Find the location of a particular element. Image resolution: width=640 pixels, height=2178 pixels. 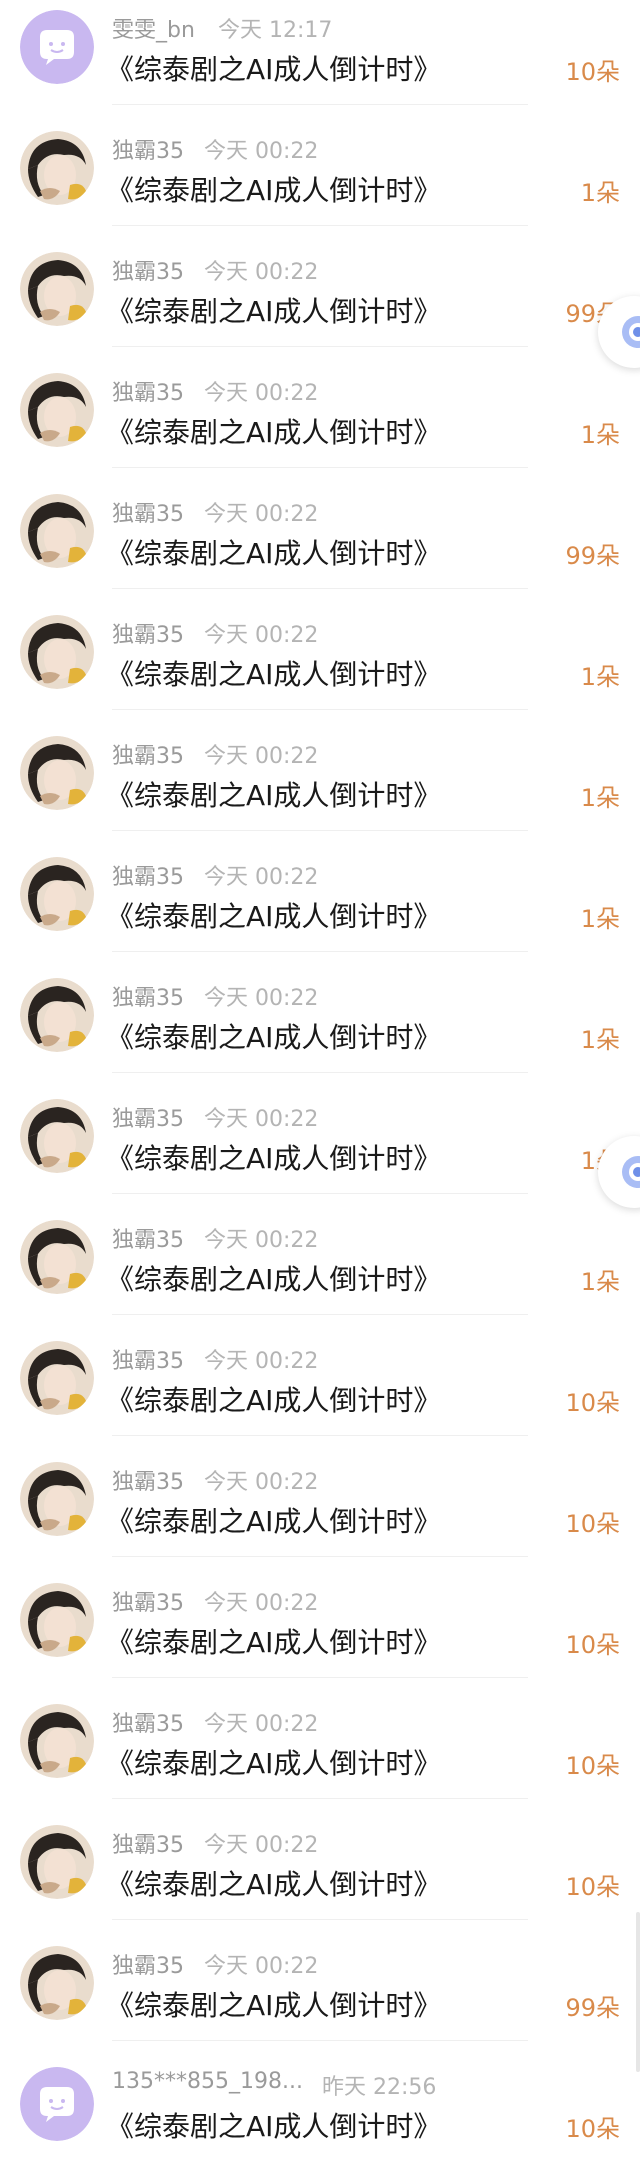

timestamp: 昨天 22:56 is located at coordinates (379, 2087).